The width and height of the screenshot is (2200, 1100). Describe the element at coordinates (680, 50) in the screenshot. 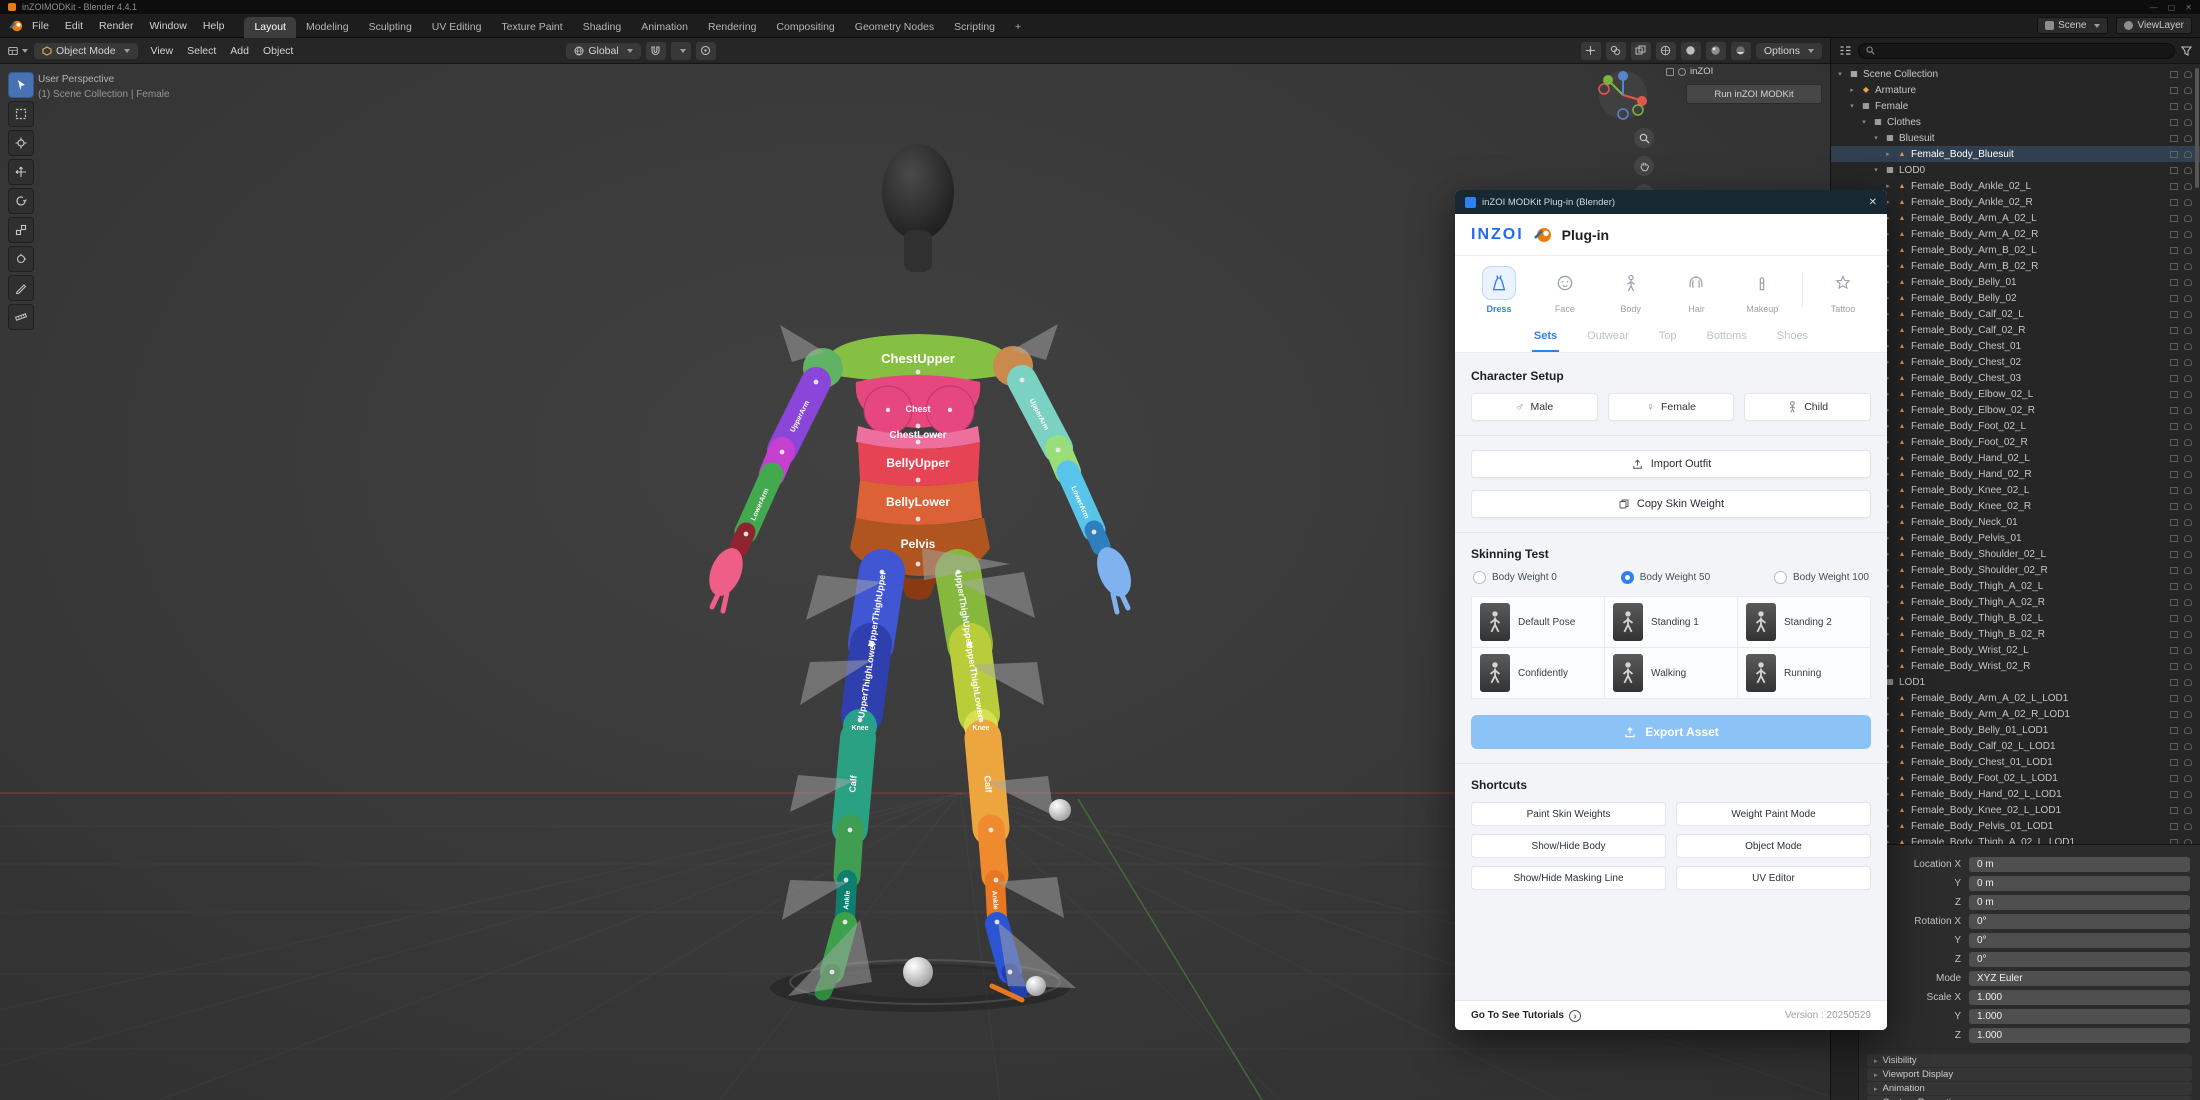

I see `snap-options-dropdown` at that location.